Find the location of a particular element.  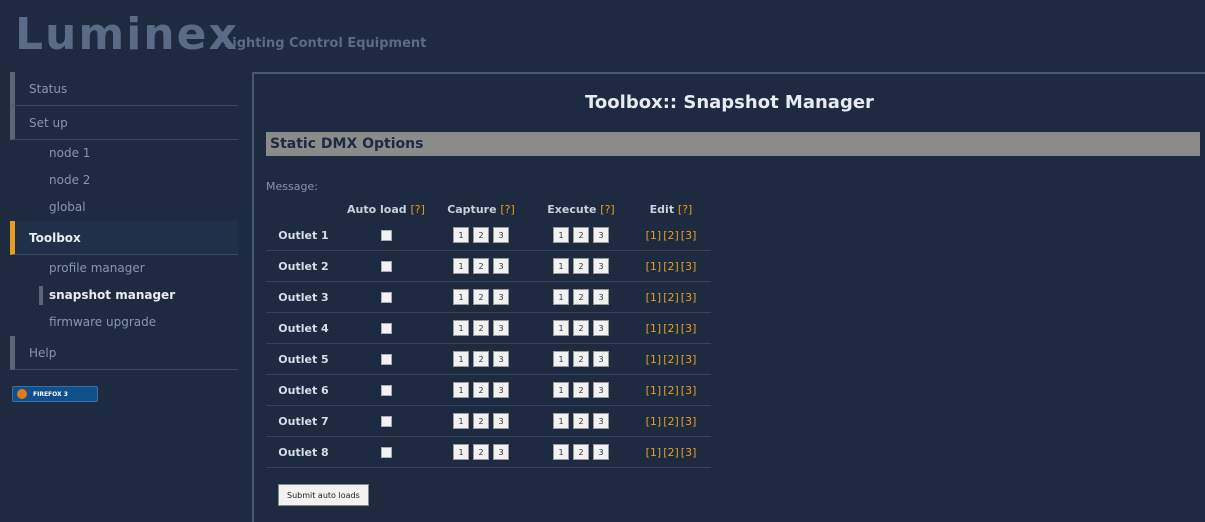

table-row: Outlet 2 1 2 3 1 2 3 [1] [2] [3] is located at coordinates (488, 266).